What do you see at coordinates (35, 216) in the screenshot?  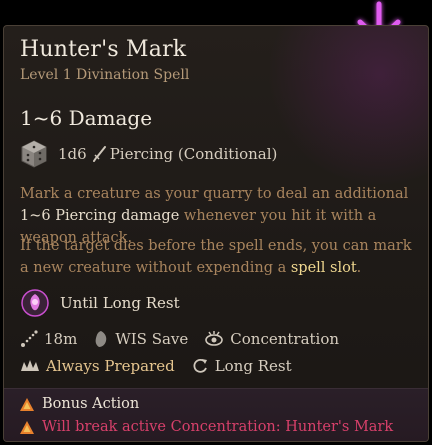 I see `desc-damage-value: 1~6` at bounding box center [35, 216].